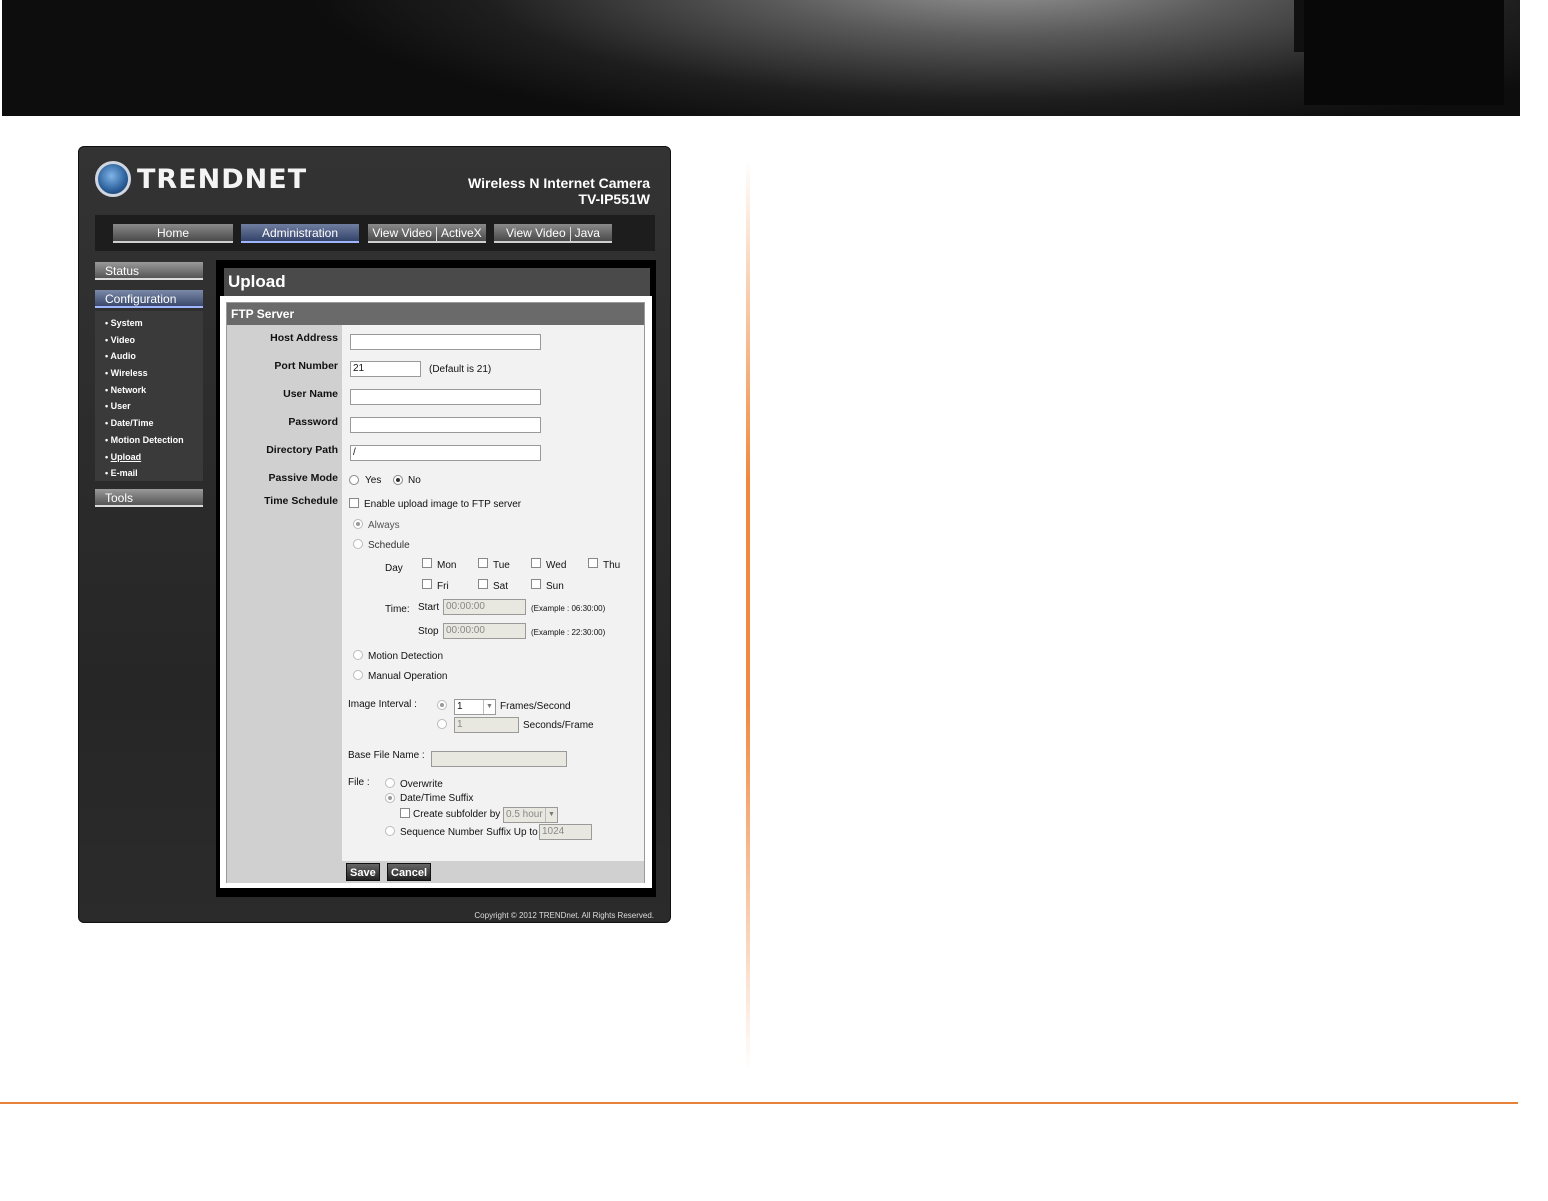 Image resolution: width=1548 pixels, height=1201 pixels. I want to click on host-address-input, so click(445, 342).